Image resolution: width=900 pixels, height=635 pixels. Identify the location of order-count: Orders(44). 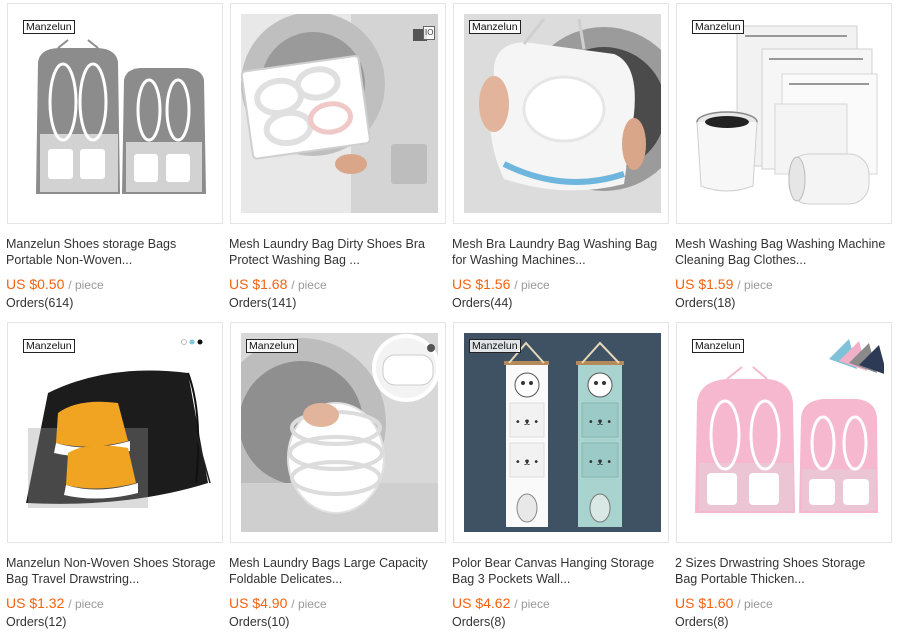
(482, 303).